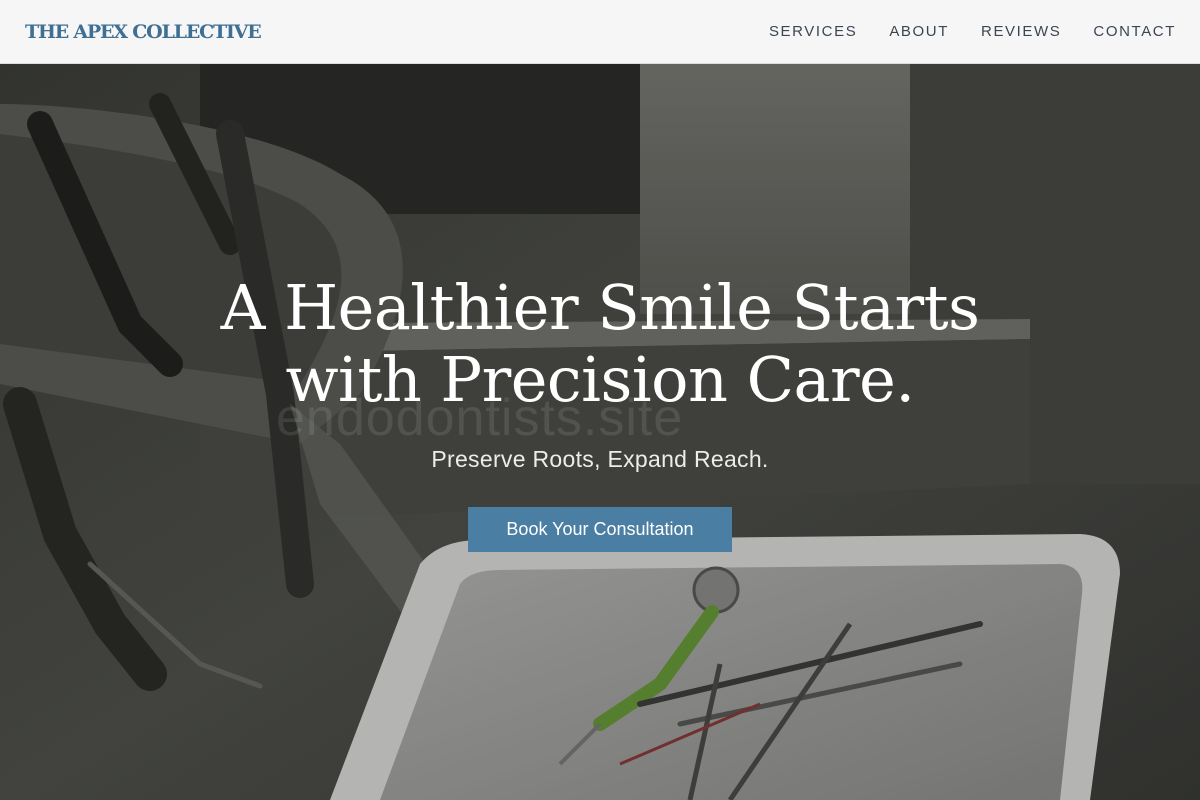 This screenshot has height=800, width=1200. Describe the element at coordinates (813, 31) in the screenshot. I see `nav-link-services: SERVICES` at that location.